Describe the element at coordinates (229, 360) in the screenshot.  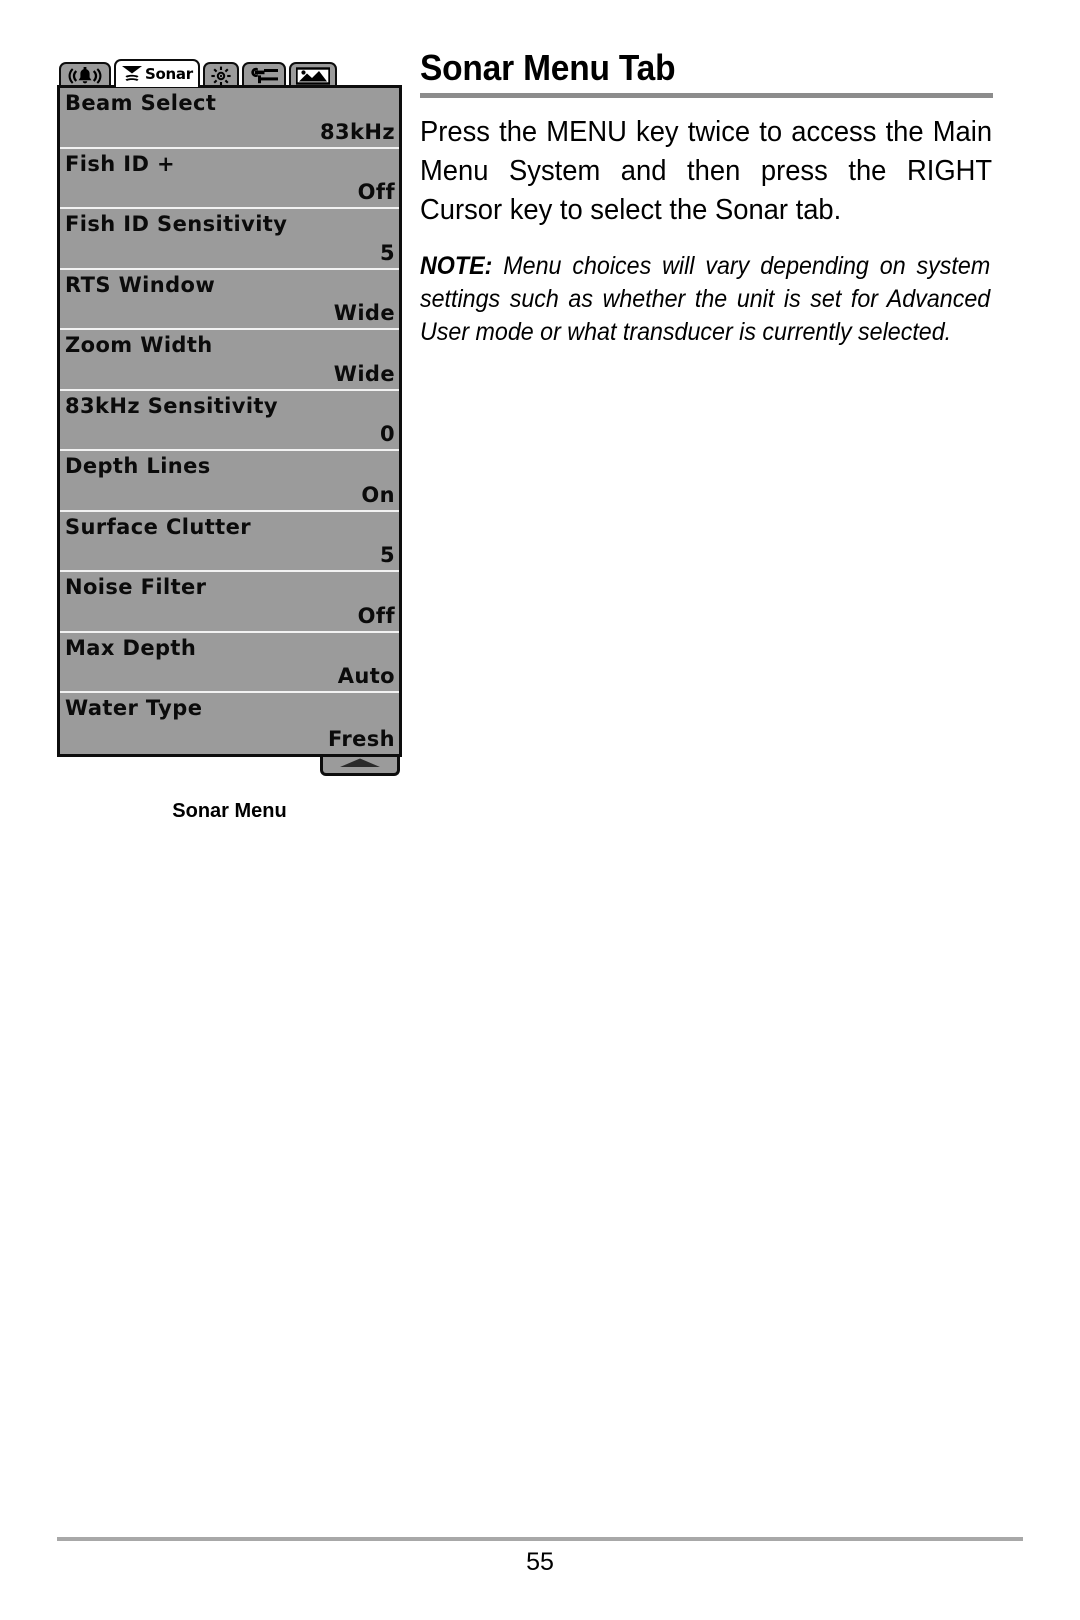
I see `menu-row: Zoom Width Wide` at that location.